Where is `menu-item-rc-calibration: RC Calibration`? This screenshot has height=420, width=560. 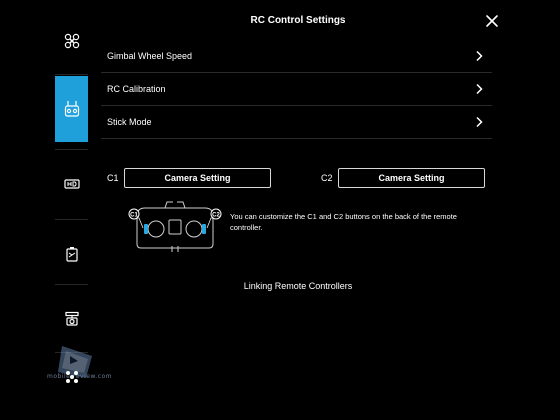
menu-item-rc-calibration: RC Calibration is located at coordinates (296, 89).